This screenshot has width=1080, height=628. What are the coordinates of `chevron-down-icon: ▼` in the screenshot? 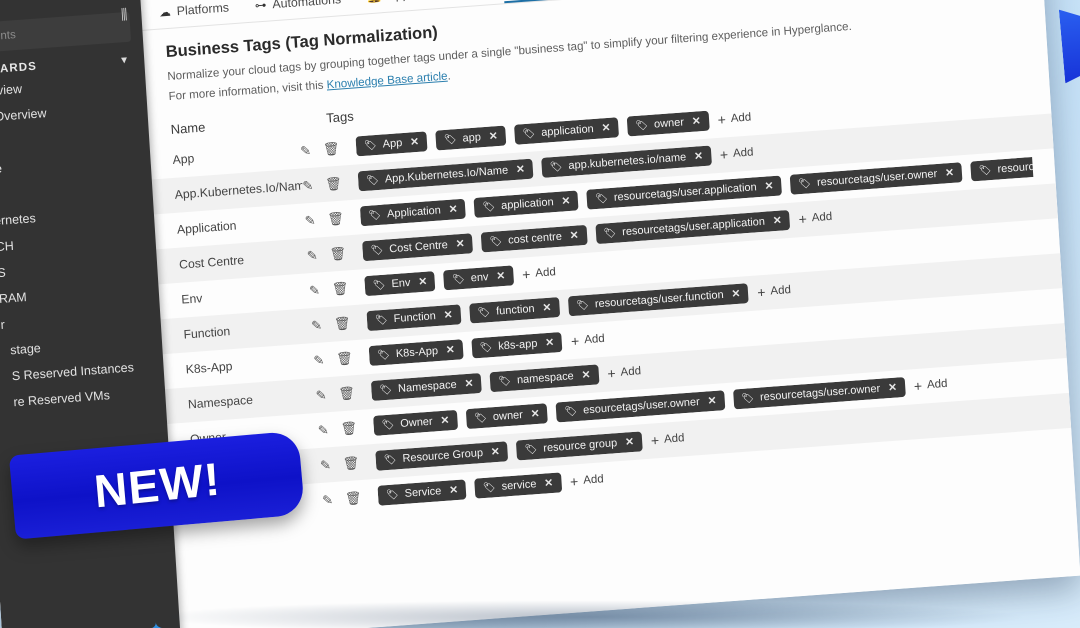 It's located at (125, 60).